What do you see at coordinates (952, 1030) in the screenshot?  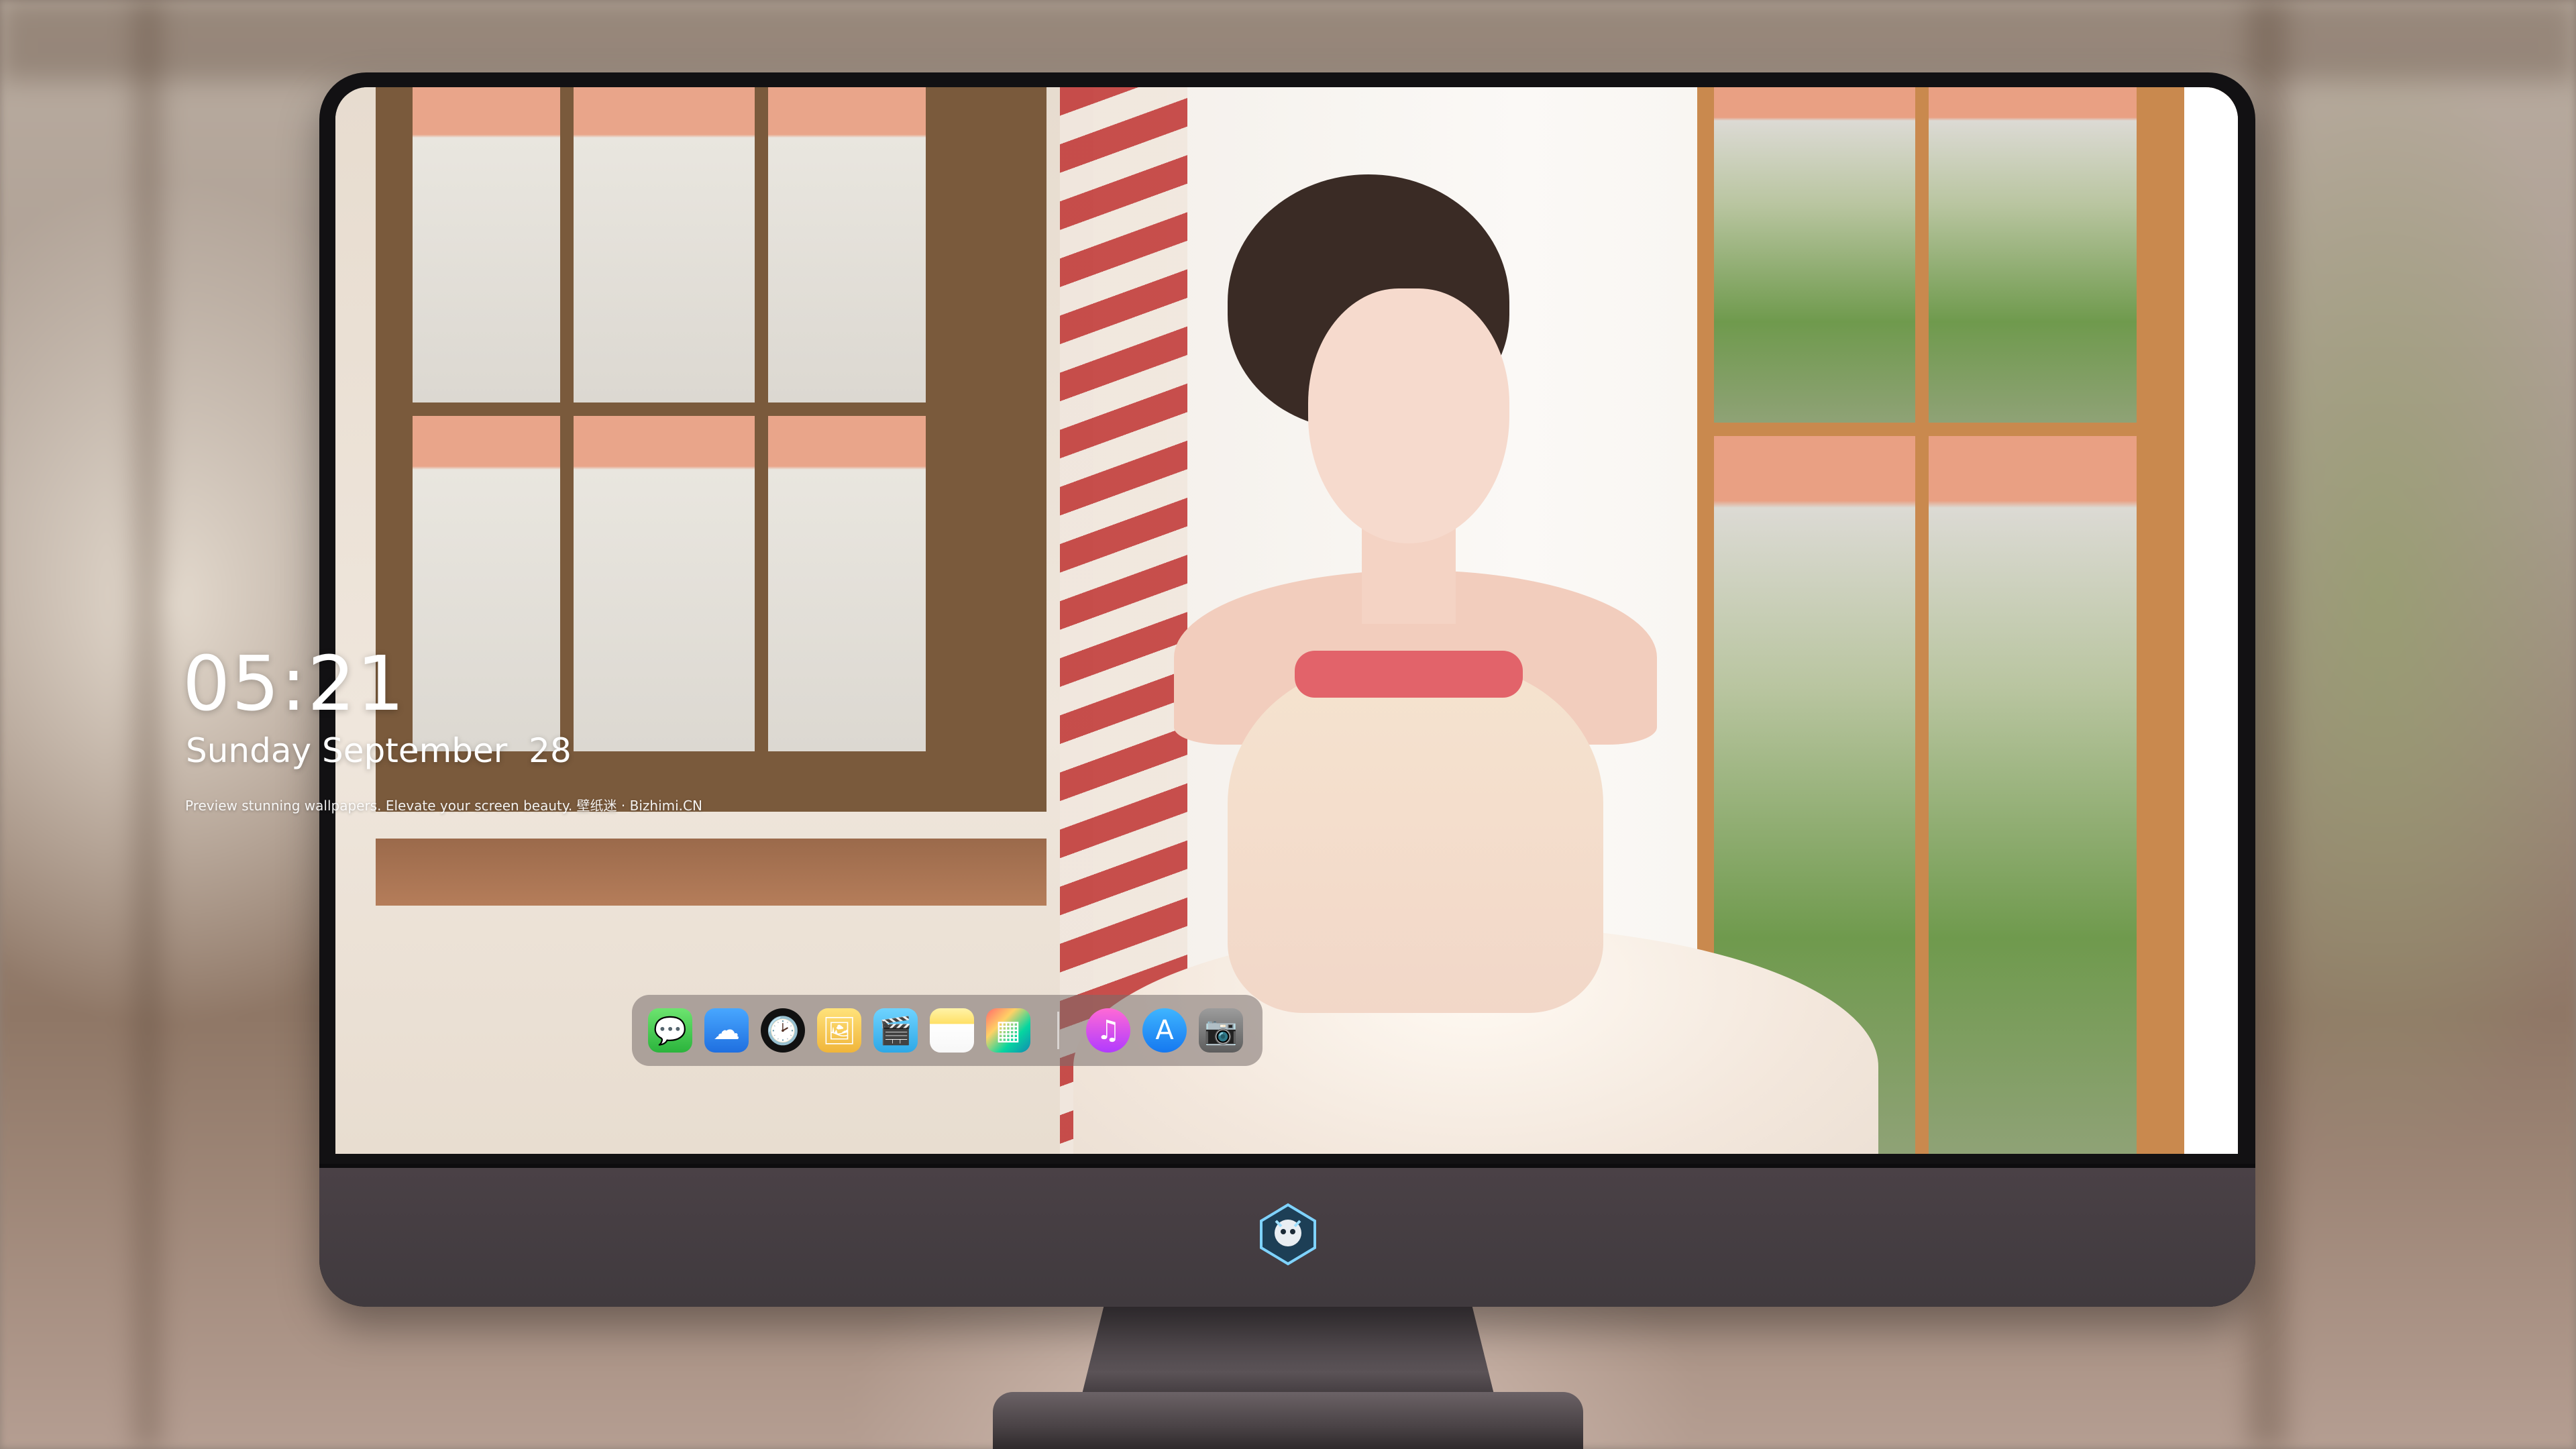 I see `notes-icon` at bounding box center [952, 1030].